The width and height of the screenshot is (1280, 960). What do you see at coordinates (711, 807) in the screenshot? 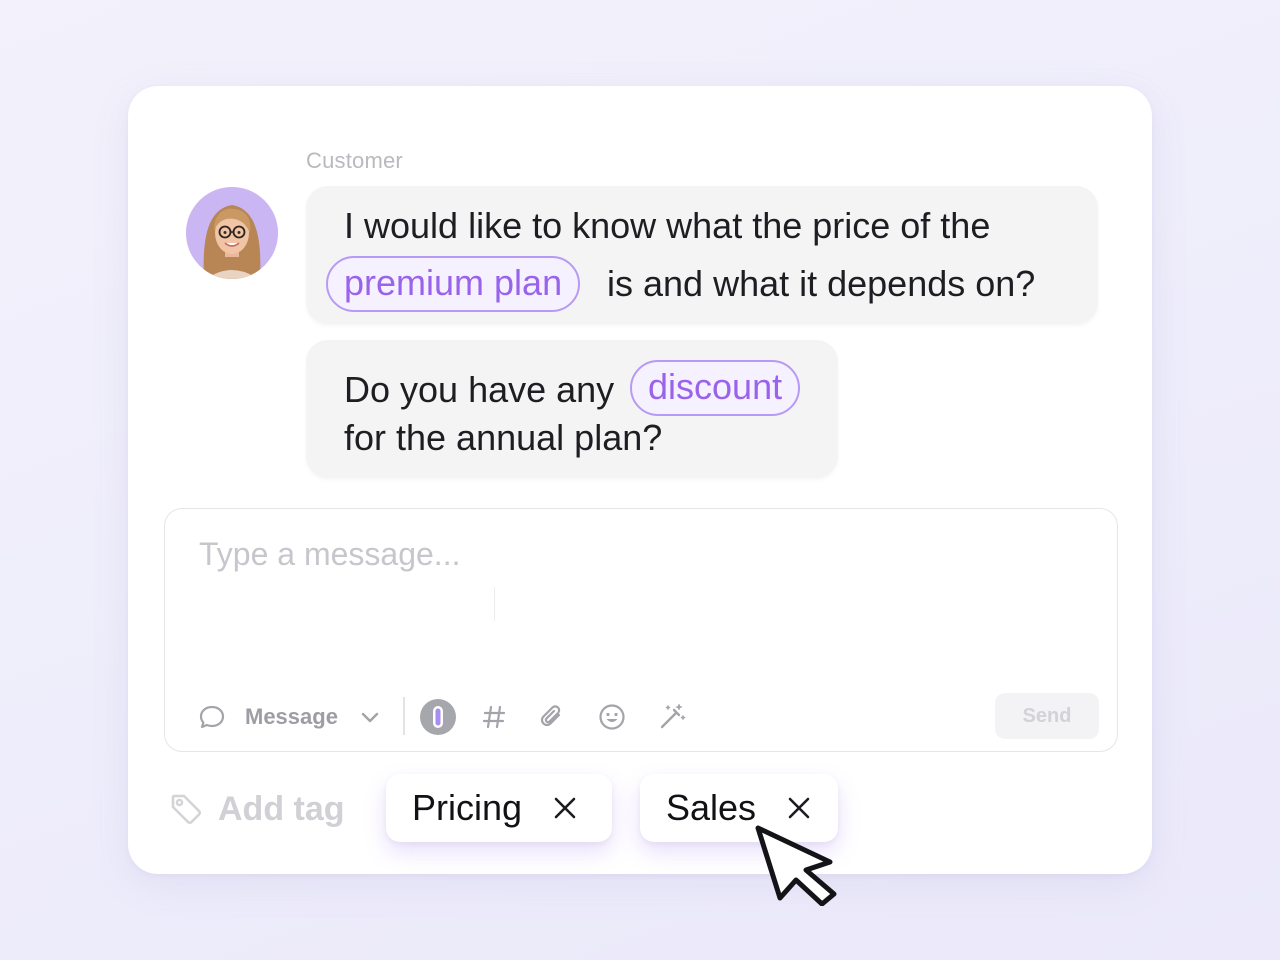
I see `tag-label: Sales` at bounding box center [711, 807].